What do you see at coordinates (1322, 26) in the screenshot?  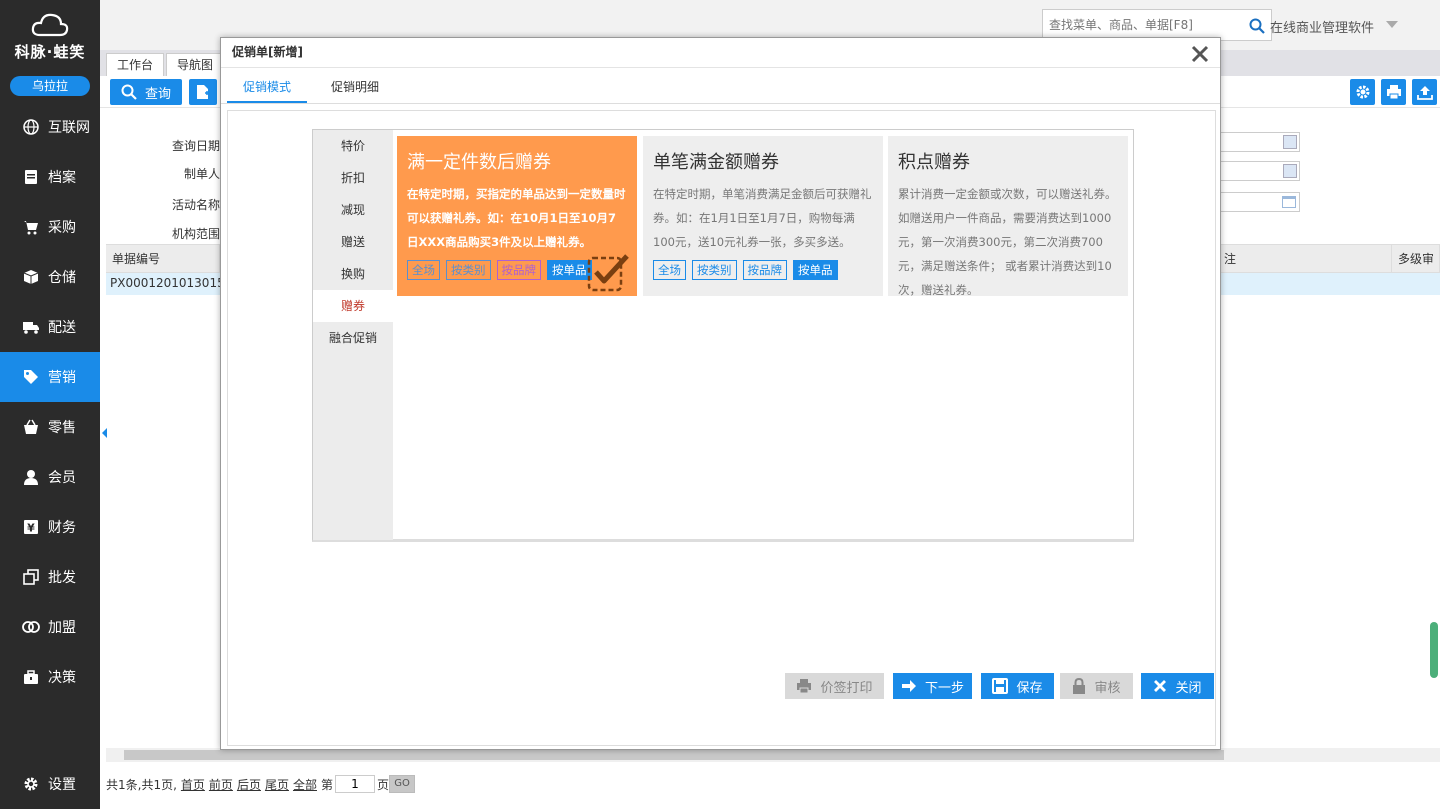 I see `brand-name: 在线商业管理软件` at bounding box center [1322, 26].